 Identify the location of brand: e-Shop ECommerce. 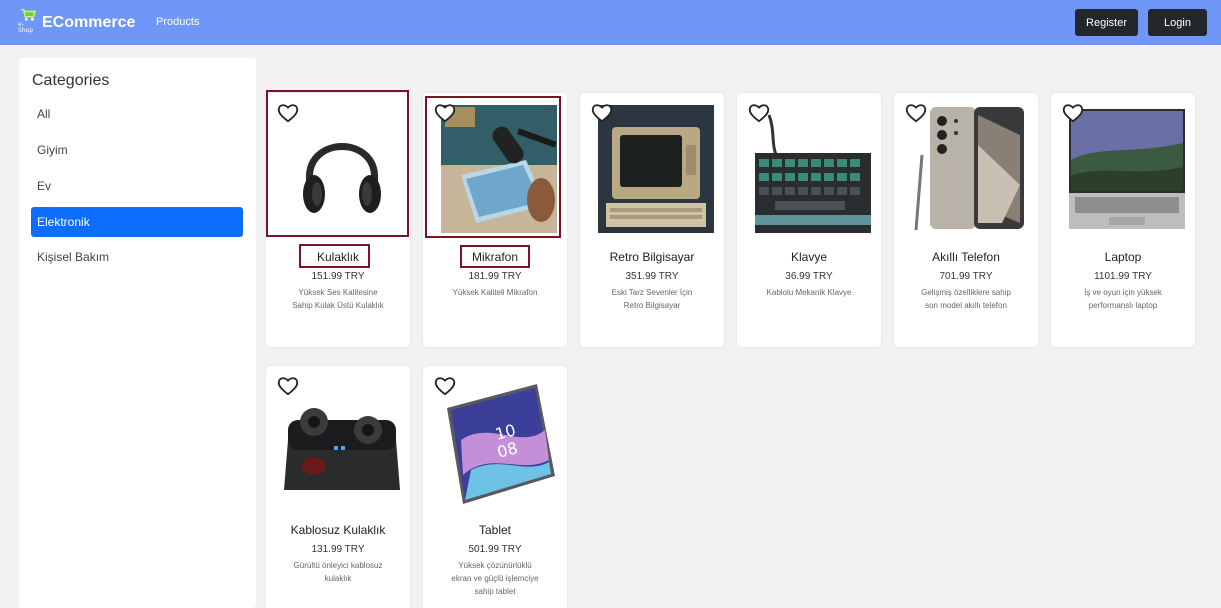
(76, 21).